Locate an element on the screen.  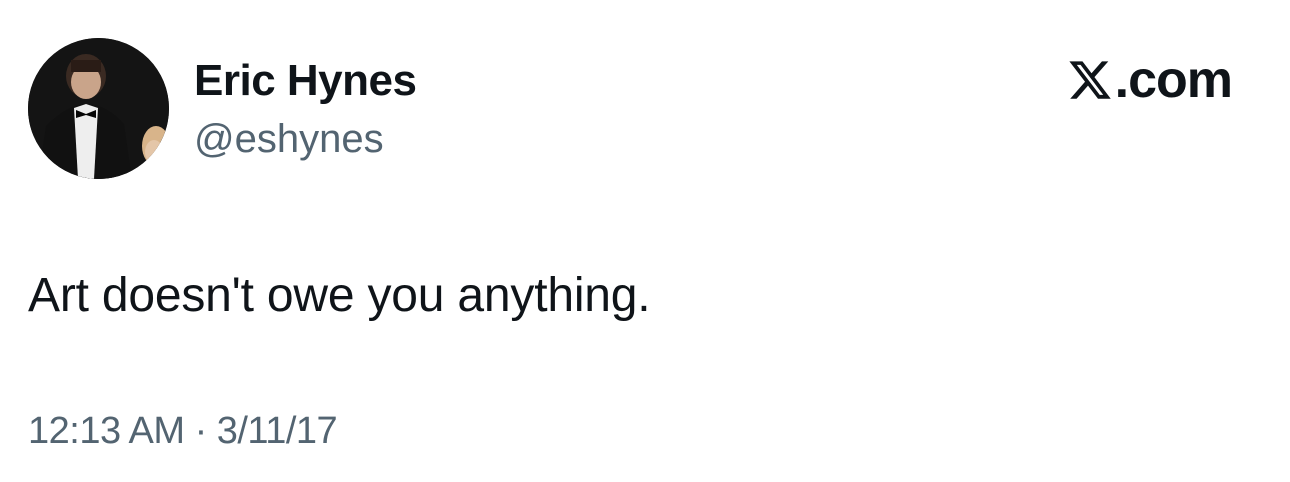
tweet-timestamp: 12:13 AM · 3/11/17 is located at coordinates (183, 431).